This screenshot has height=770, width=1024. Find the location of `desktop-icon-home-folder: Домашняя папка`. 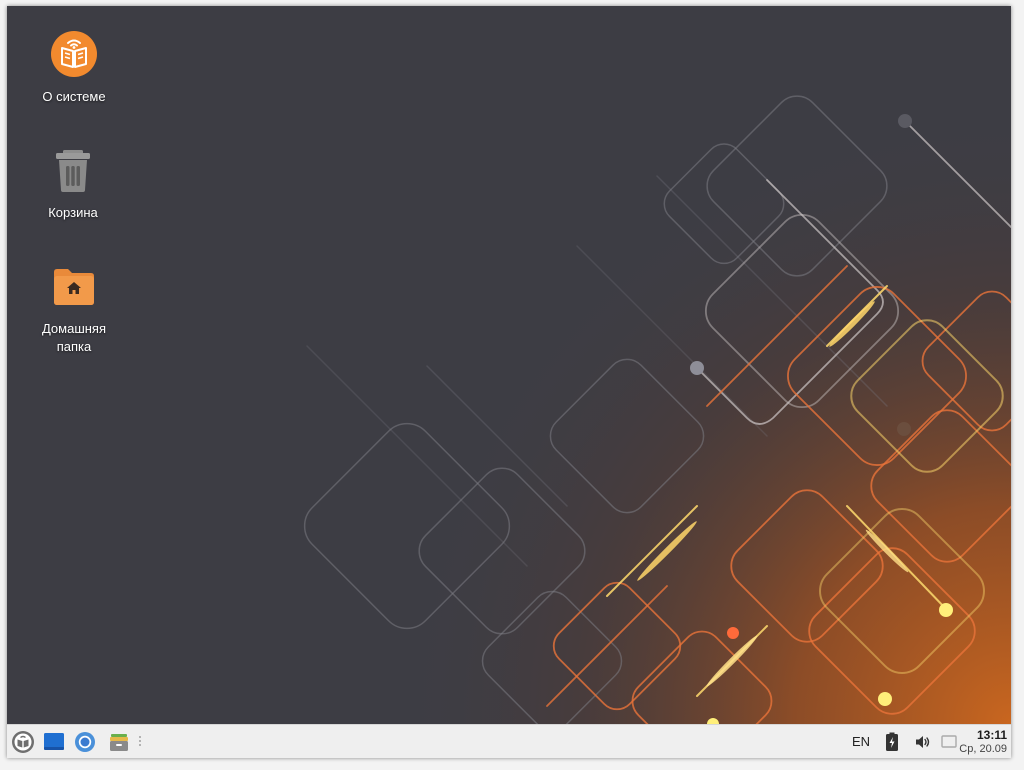

desktop-icon-home-folder: Домашняя папка is located at coordinates (74, 308).